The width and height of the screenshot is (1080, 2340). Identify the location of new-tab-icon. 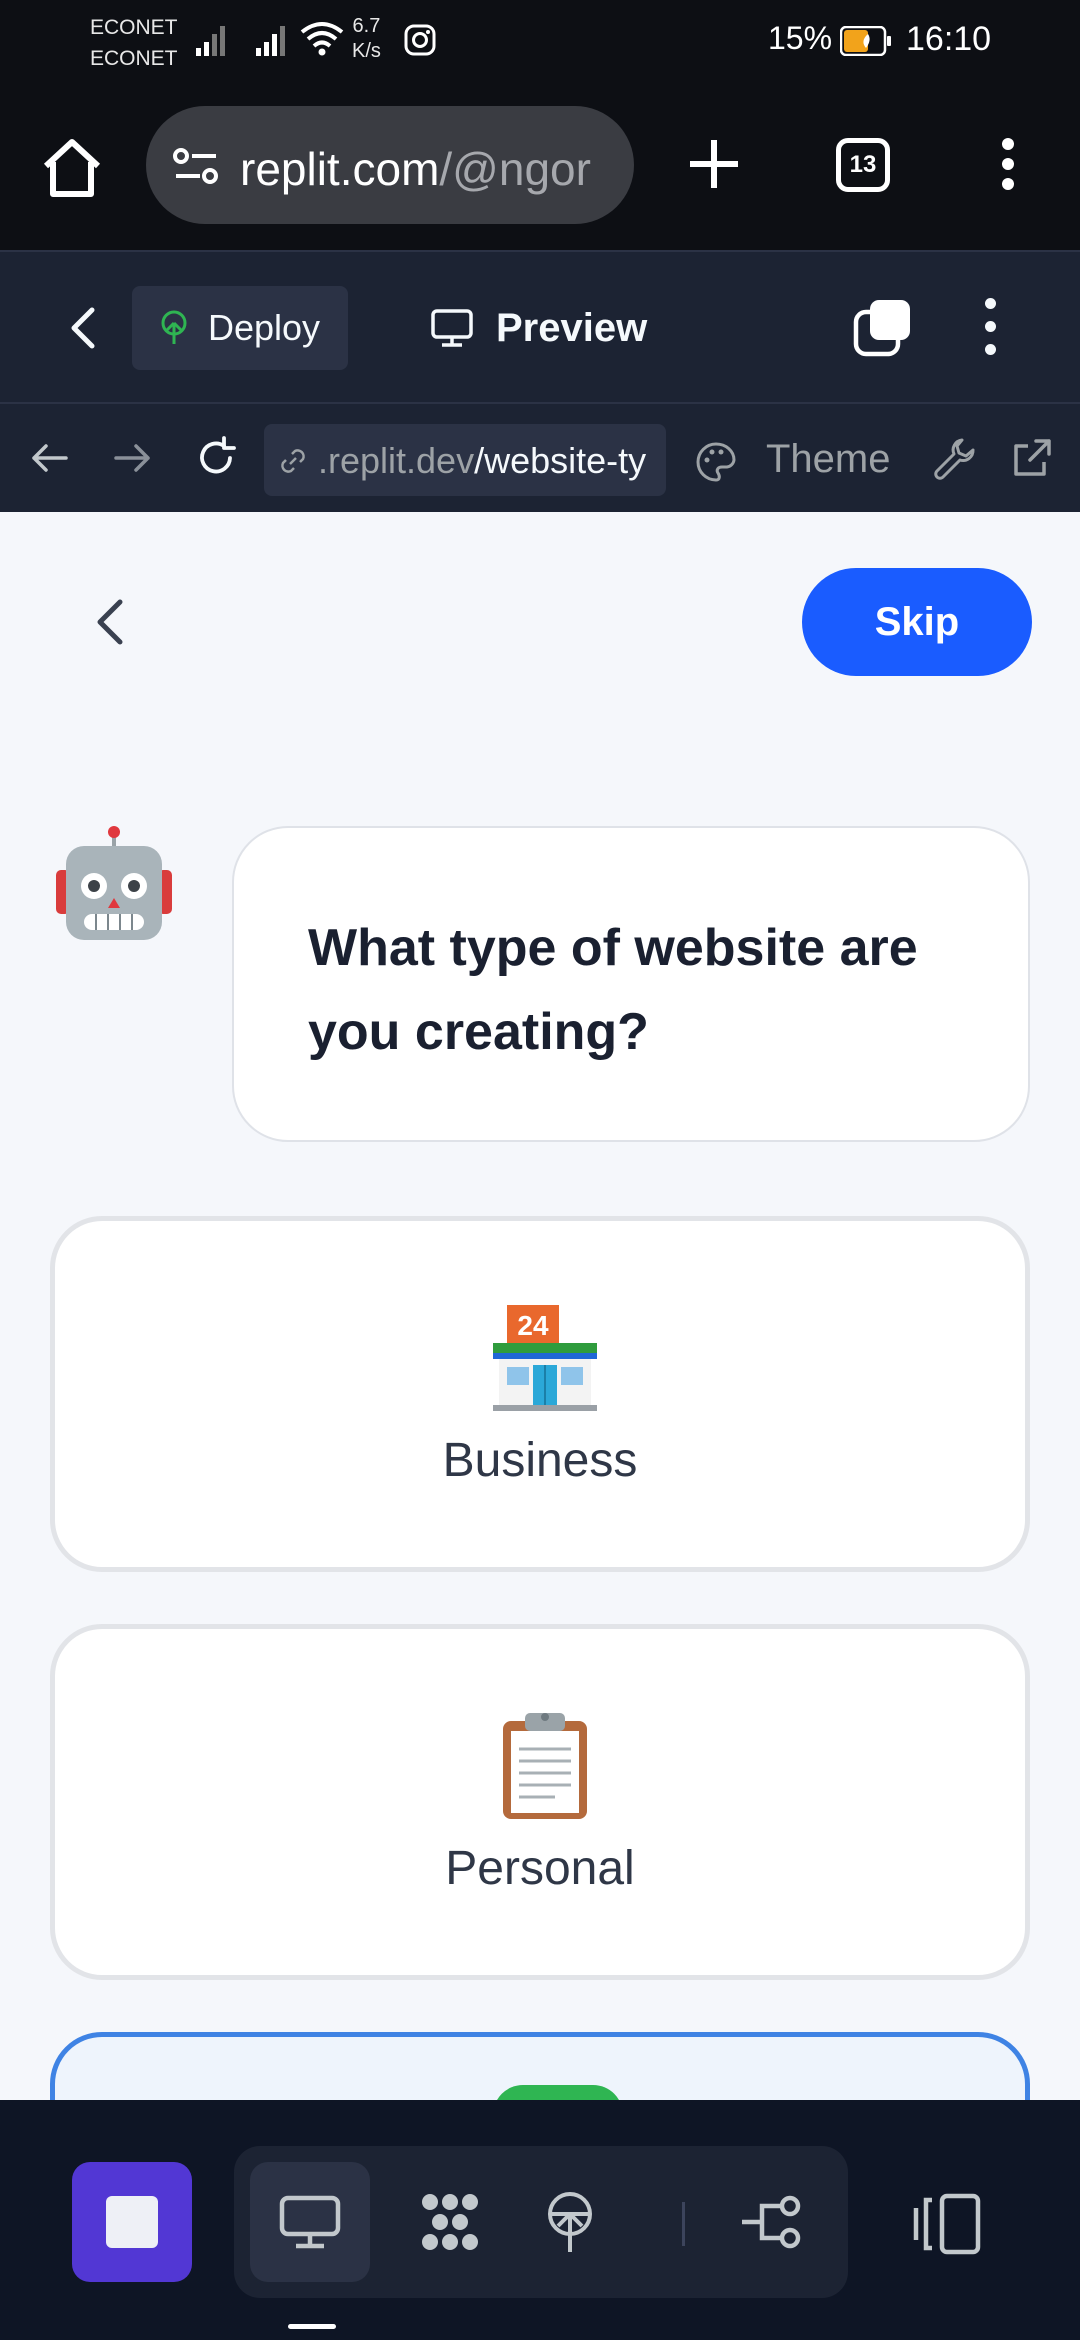
(883, 327).